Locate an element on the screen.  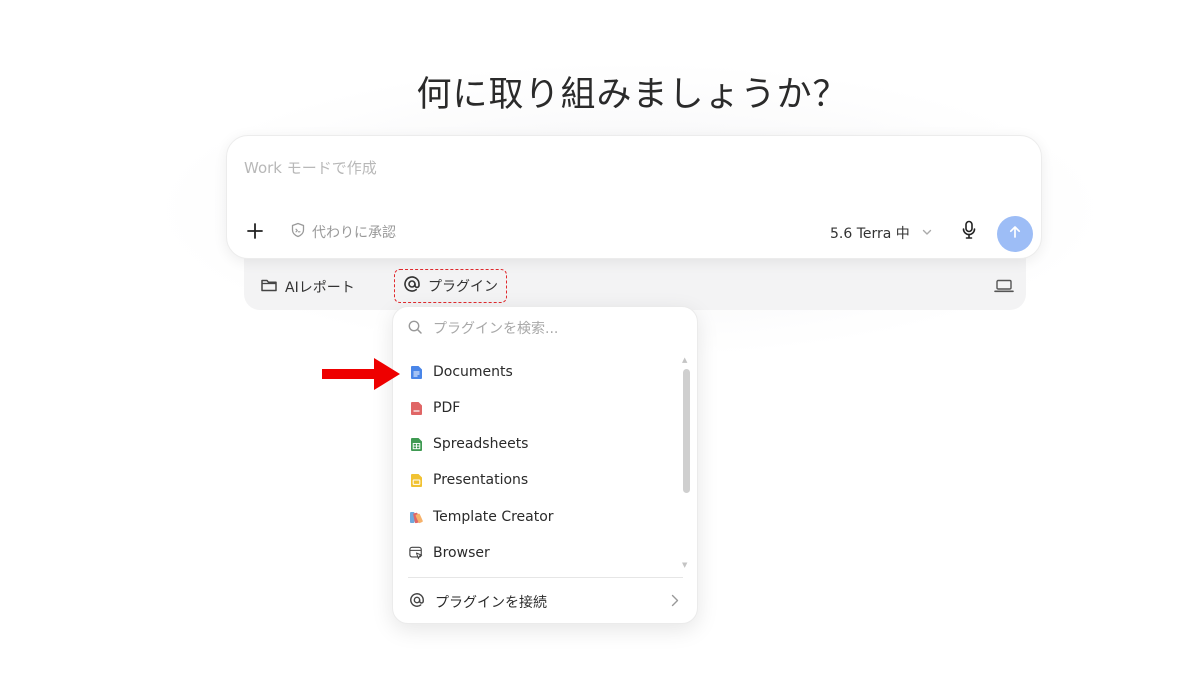
plugin-item-presentations: Presentations is located at coordinates (539, 480).